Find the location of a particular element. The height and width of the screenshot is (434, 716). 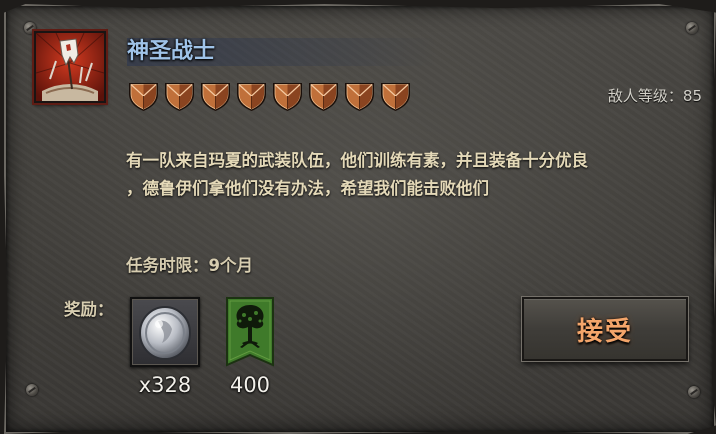

tree-banner-icon is located at coordinates (250, 332).